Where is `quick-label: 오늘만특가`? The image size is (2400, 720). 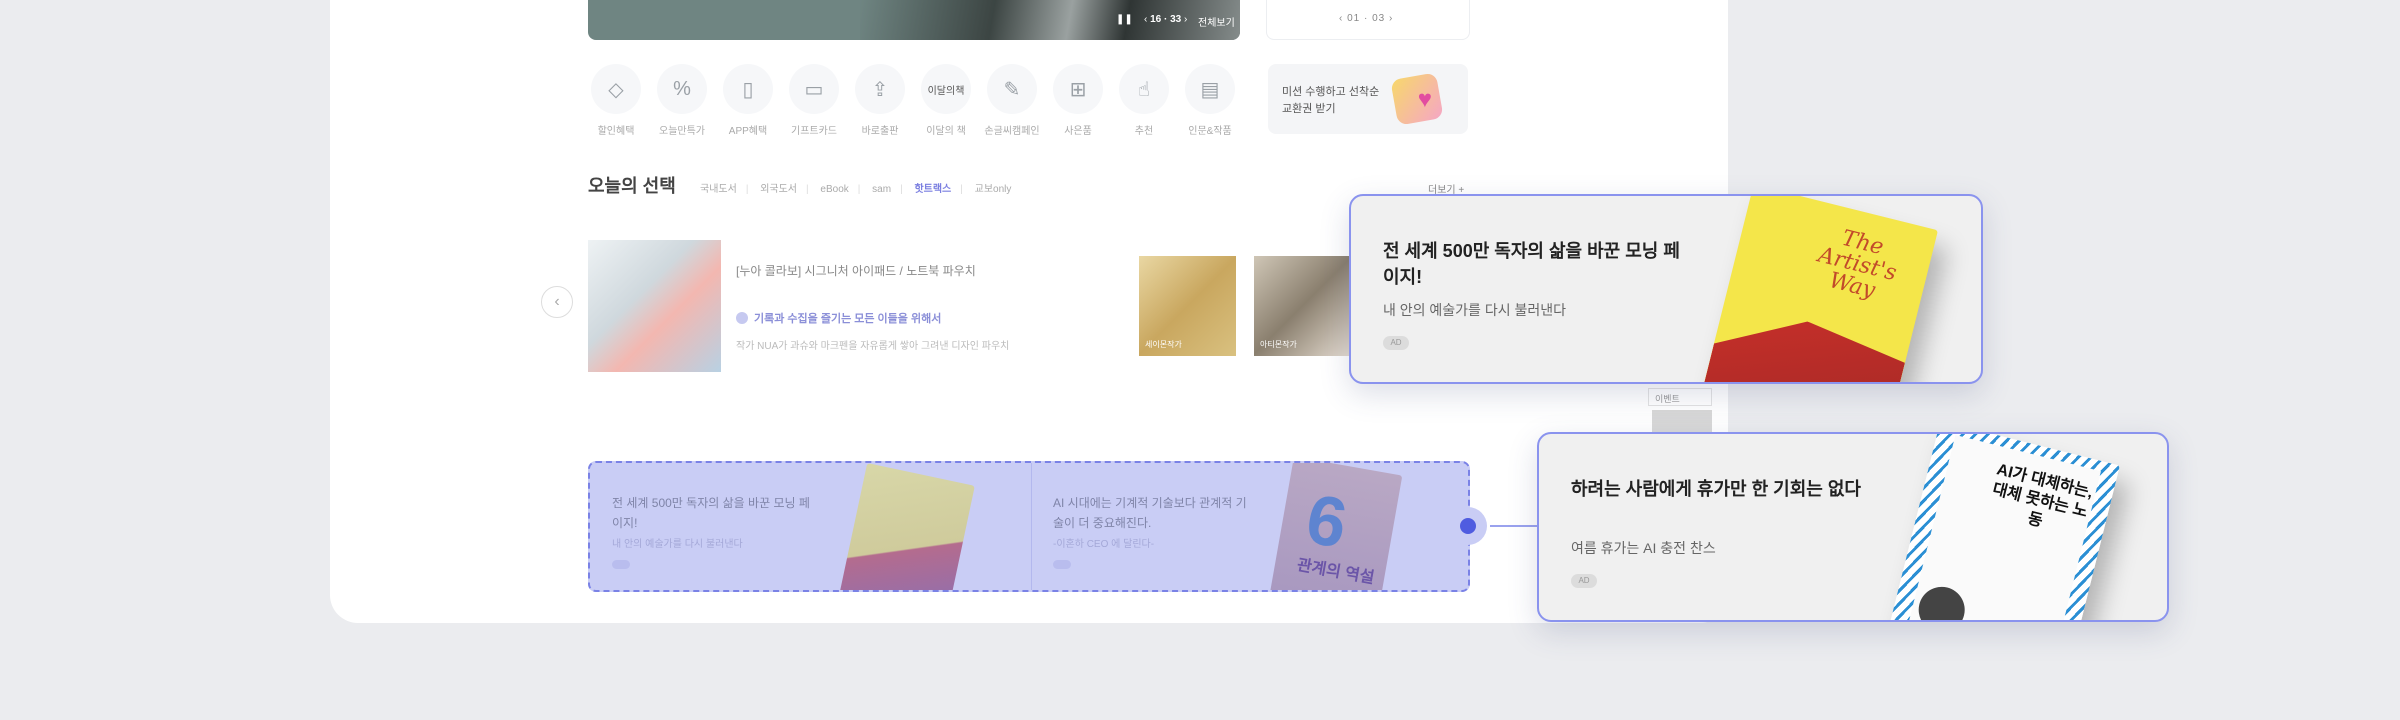
quick-label: 오늘만특가 is located at coordinates (682, 131).